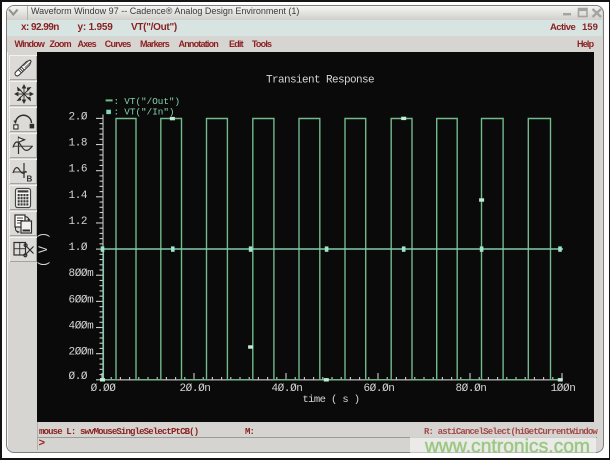  Describe the element at coordinates (378, 389) in the screenshot. I see `svg-text: 6Ø.Øn` at that location.